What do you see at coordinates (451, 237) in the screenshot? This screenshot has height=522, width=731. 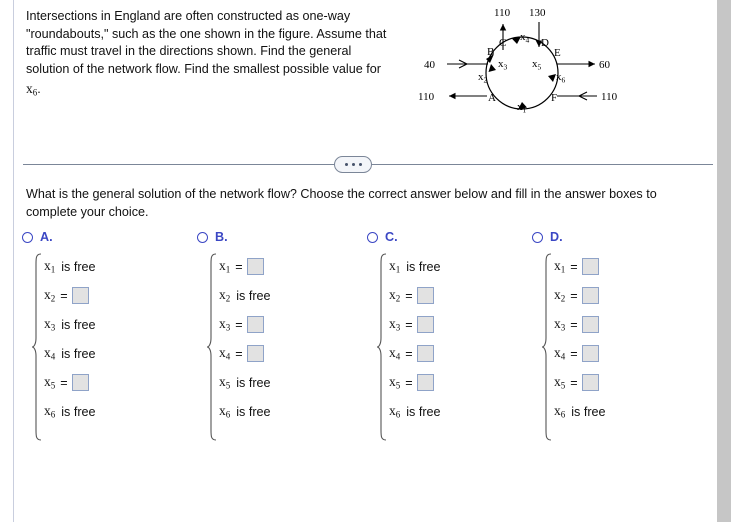 I see `choice-header: C.` at bounding box center [451, 237].